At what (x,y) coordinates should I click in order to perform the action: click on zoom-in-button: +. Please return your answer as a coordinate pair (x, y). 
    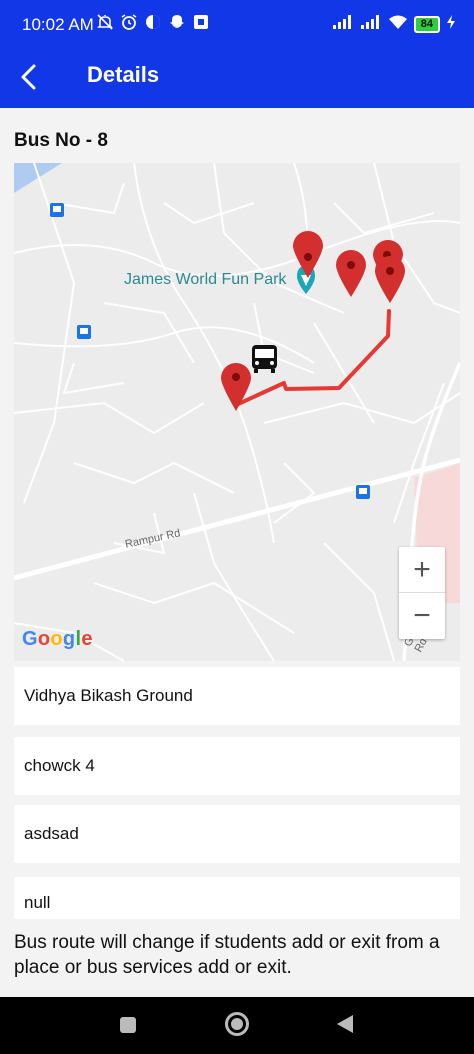
    Looking at the image, I should click on (422, 570).